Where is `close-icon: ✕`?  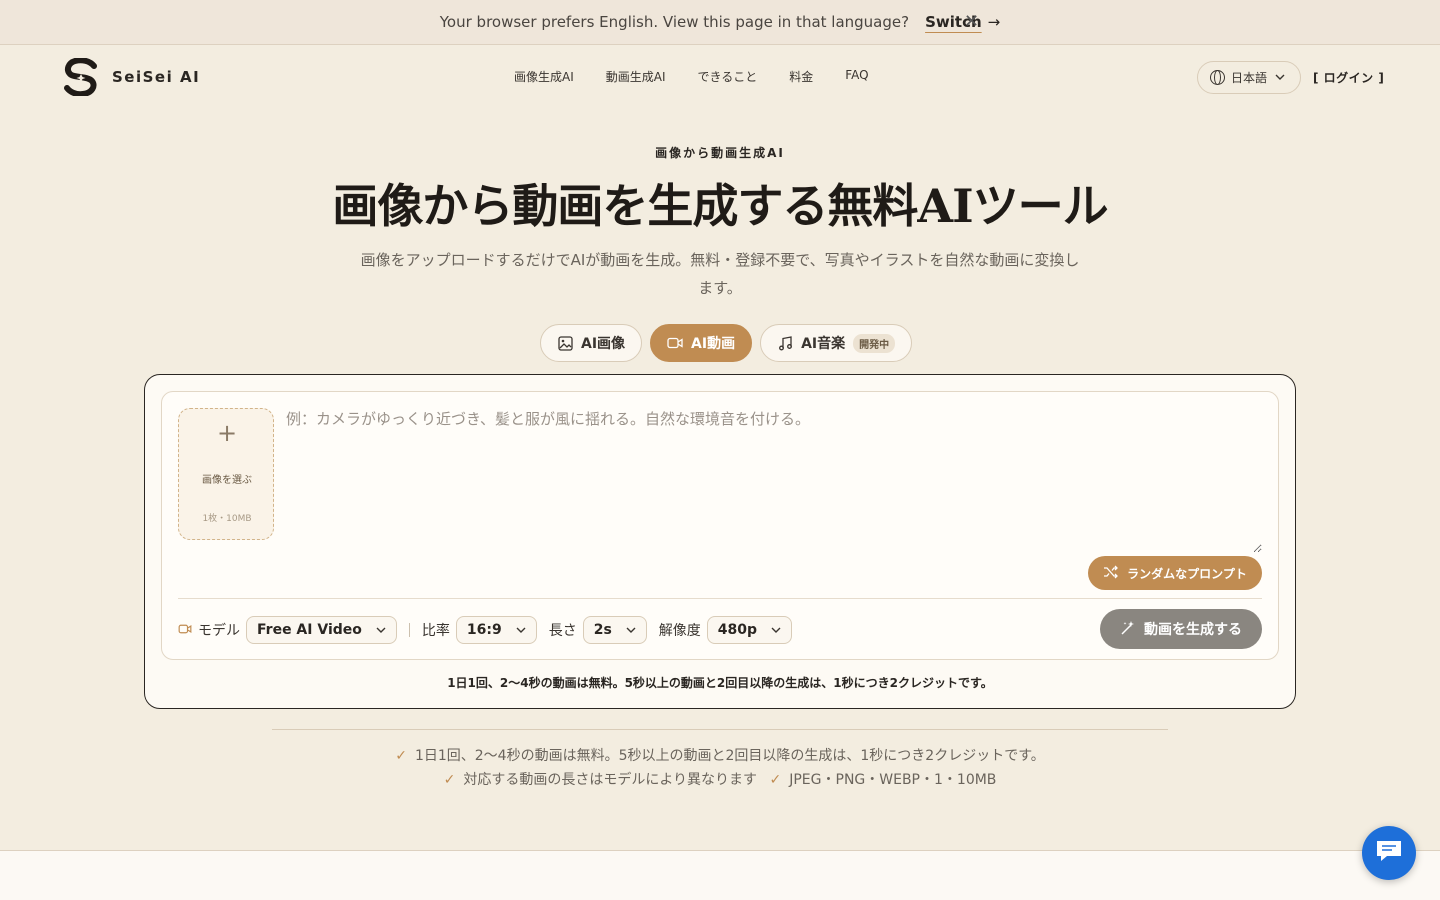 close-icon: ✕ is located at coordinates (971, 21).